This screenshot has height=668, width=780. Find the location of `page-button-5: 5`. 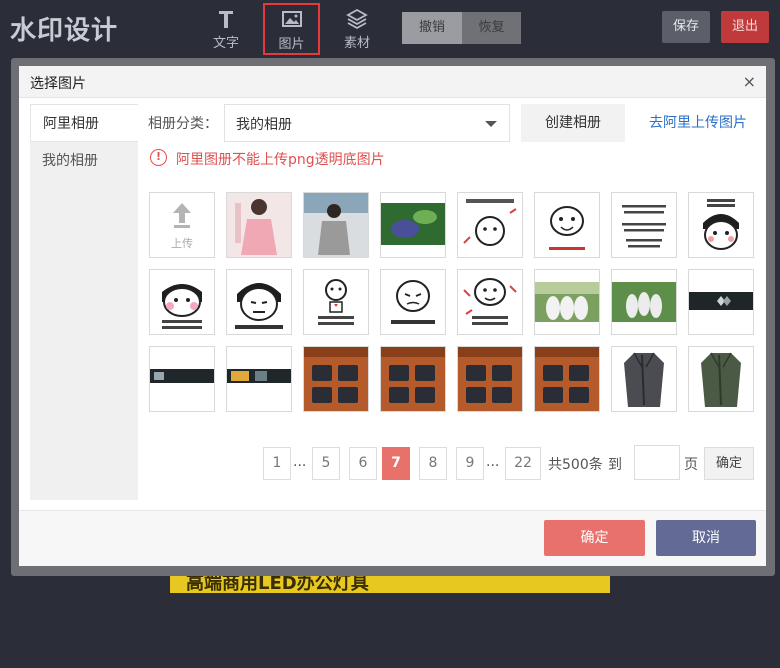

page-button-5: 5 is located at coordinates (326, 463).